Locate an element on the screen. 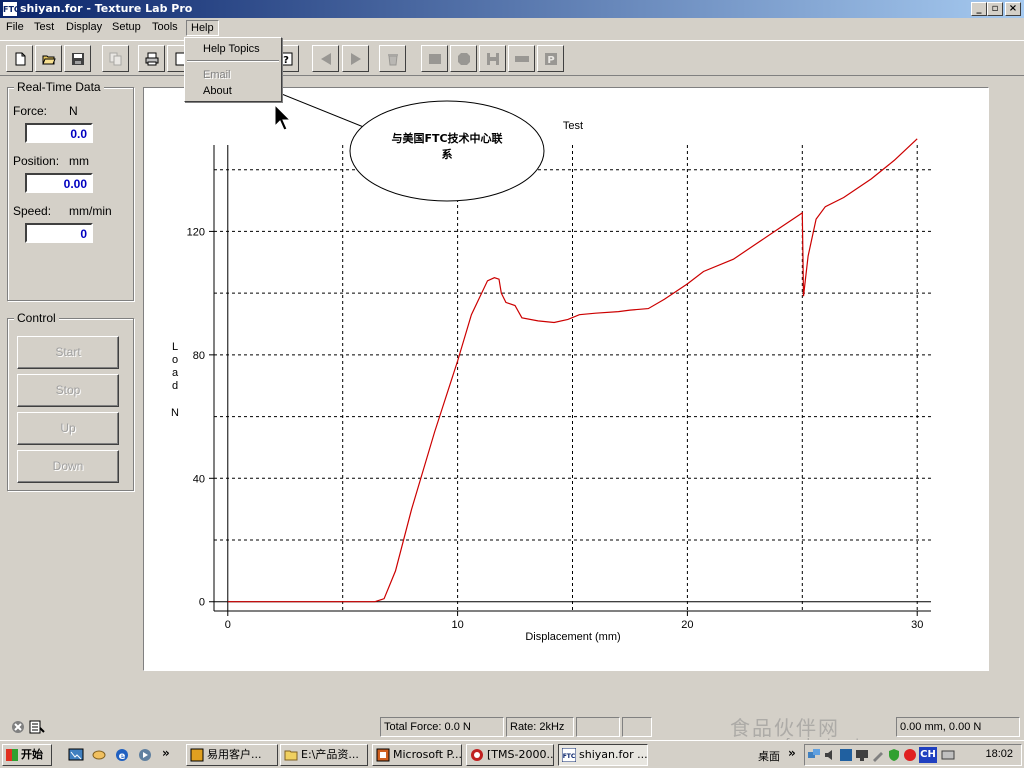 The width and height of the screenshot is (1024, 768). internet-explorer-icon: e is located at coordinates (122, 755).